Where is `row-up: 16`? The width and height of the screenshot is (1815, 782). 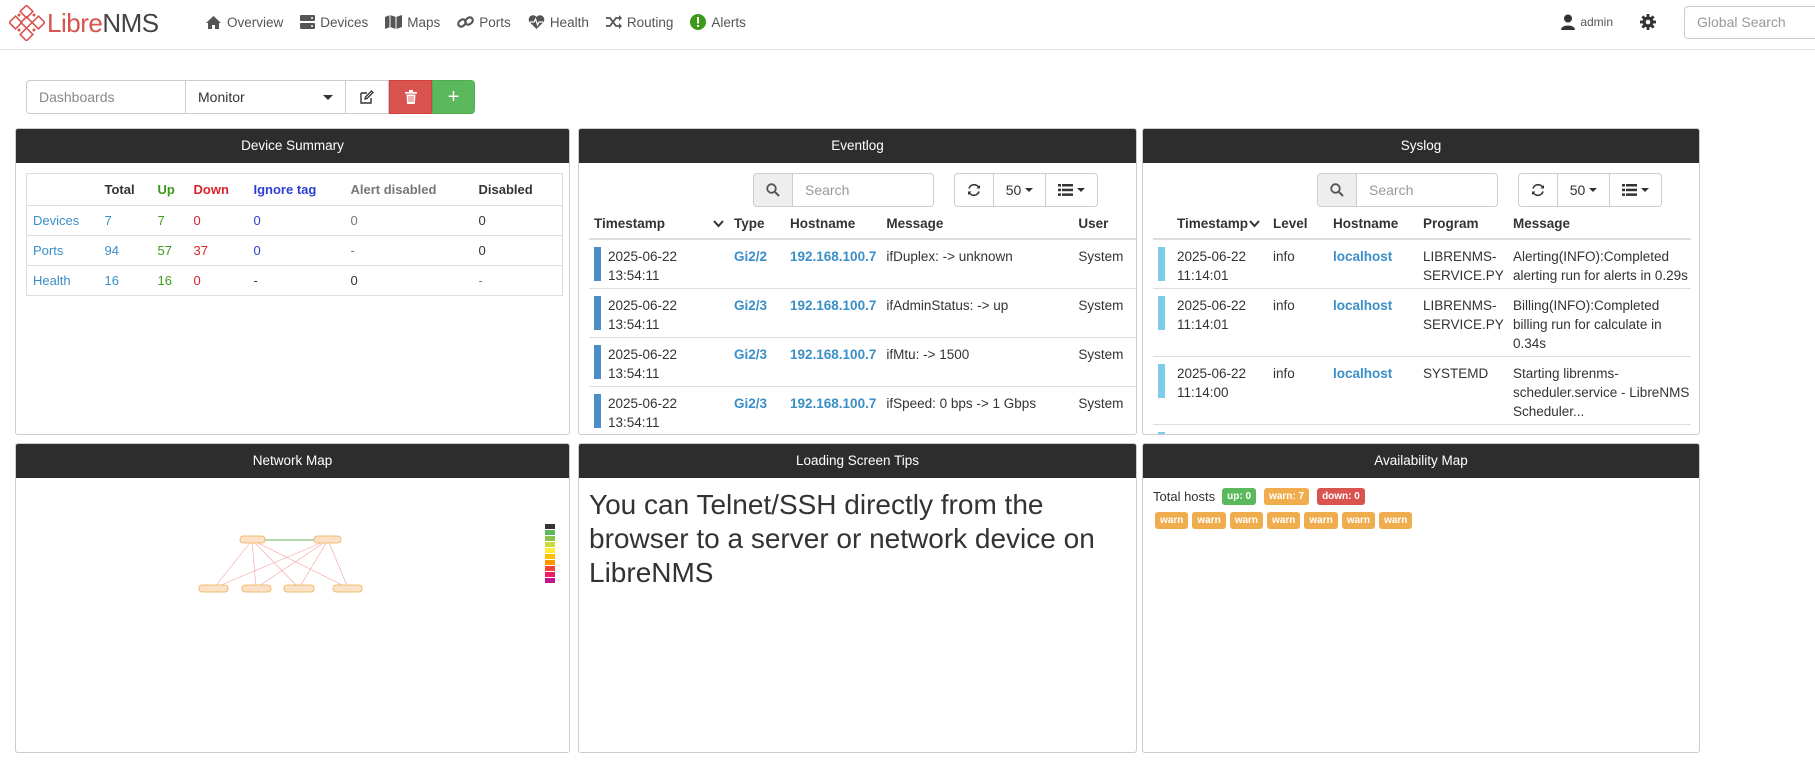
row-up: 16 is located at coordinates (169, 280).